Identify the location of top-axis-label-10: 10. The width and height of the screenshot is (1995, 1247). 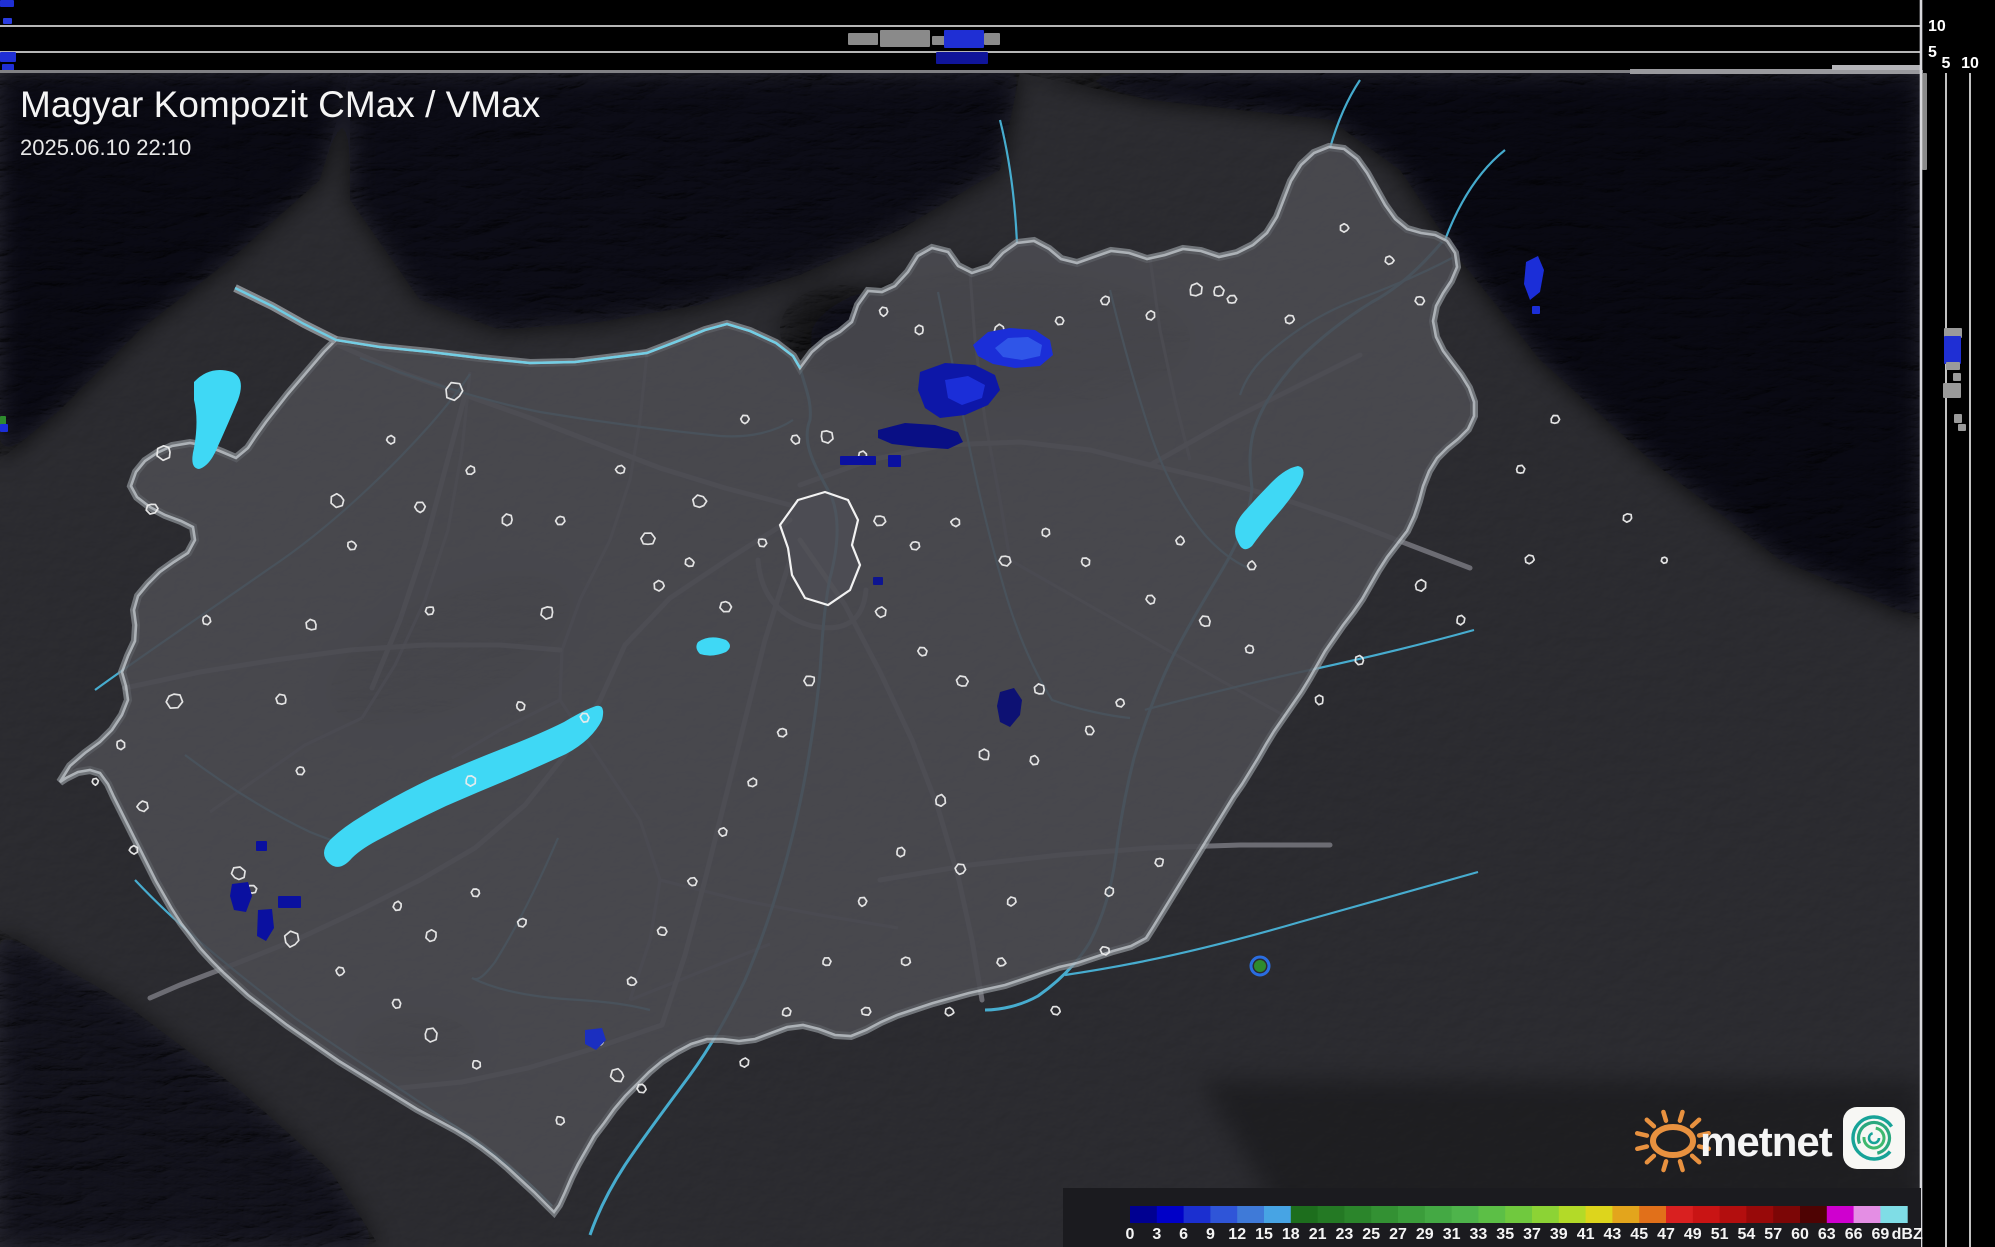
(1937, 26).